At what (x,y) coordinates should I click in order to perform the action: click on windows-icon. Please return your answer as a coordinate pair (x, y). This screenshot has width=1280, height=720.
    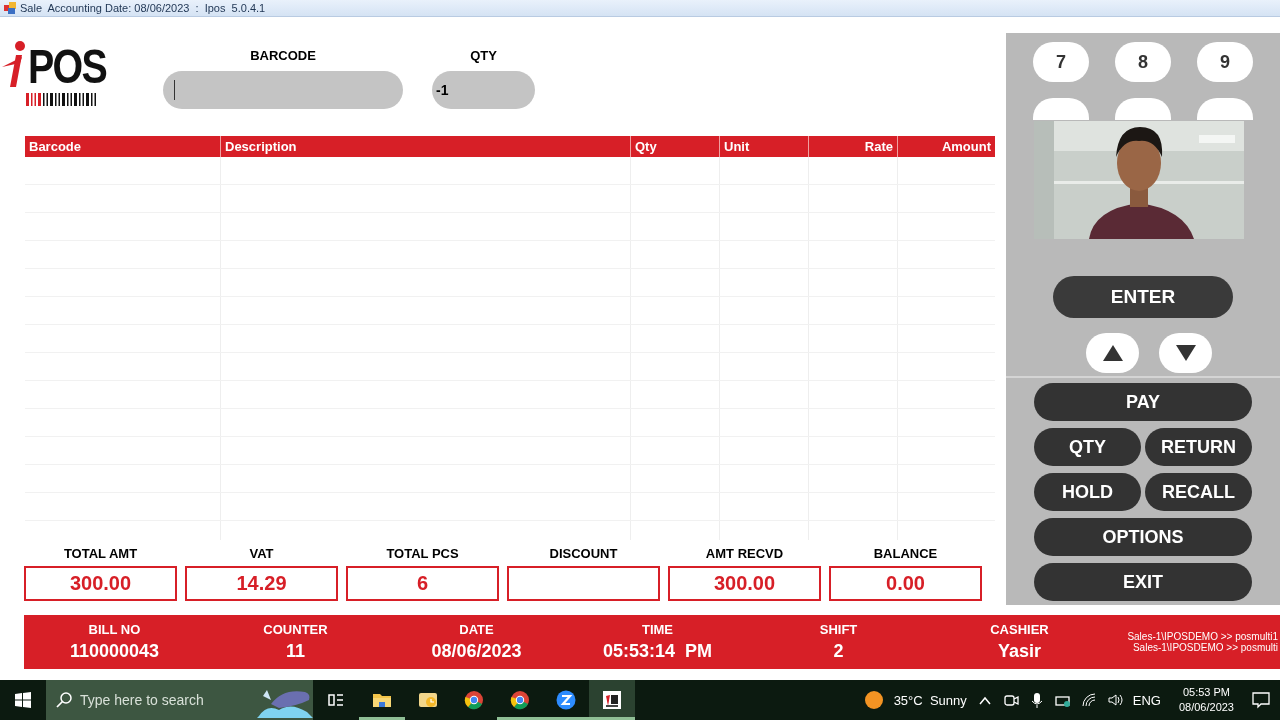
    Looking at the image, I should click on (23, 700).